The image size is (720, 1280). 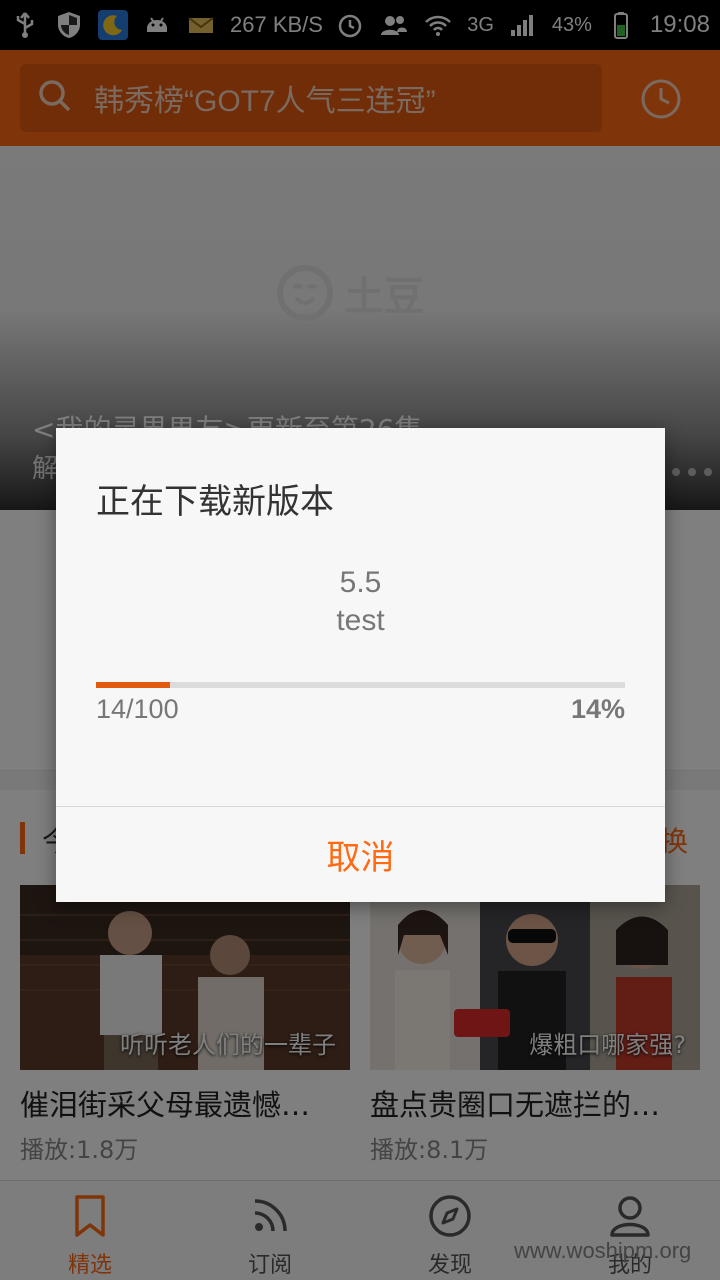 I want to click on progress-fill, so click(x=133, y=685).